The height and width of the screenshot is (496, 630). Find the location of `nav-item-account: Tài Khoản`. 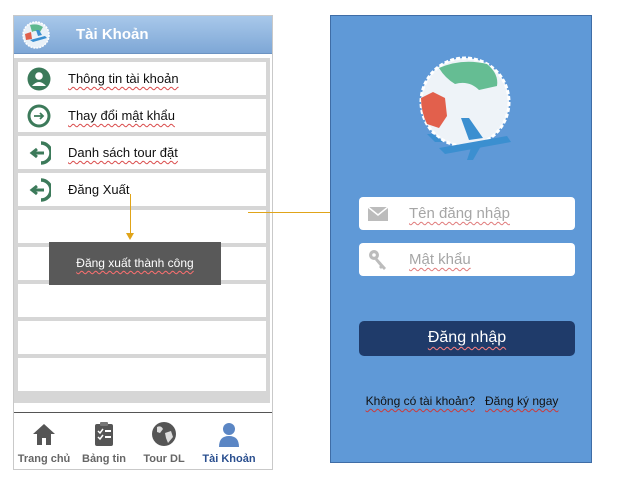

nav-item-account: Tài Khoản is located at coordinates (229, 443).